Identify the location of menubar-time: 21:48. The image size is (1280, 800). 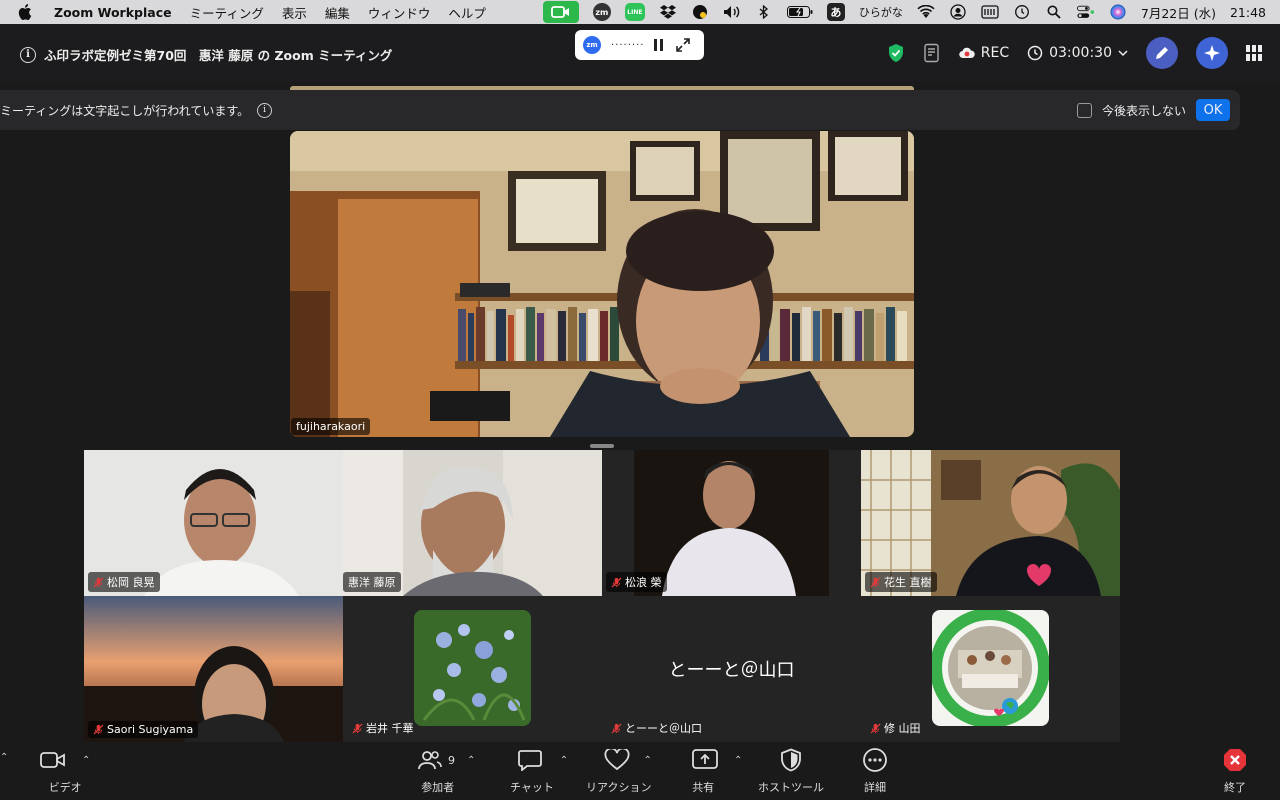
(1248, 12).